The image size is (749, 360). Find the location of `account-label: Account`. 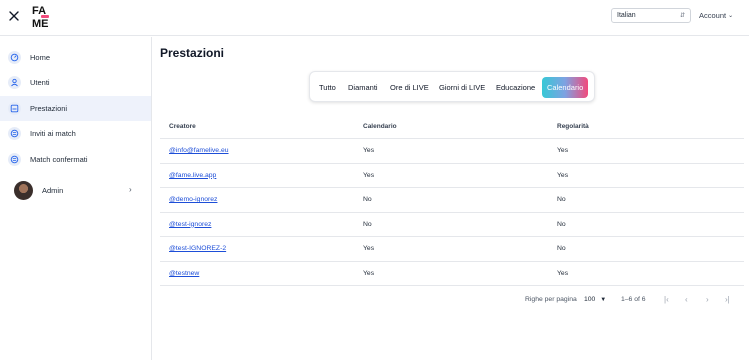

account-label: Account is located at coordinates (713, 15).